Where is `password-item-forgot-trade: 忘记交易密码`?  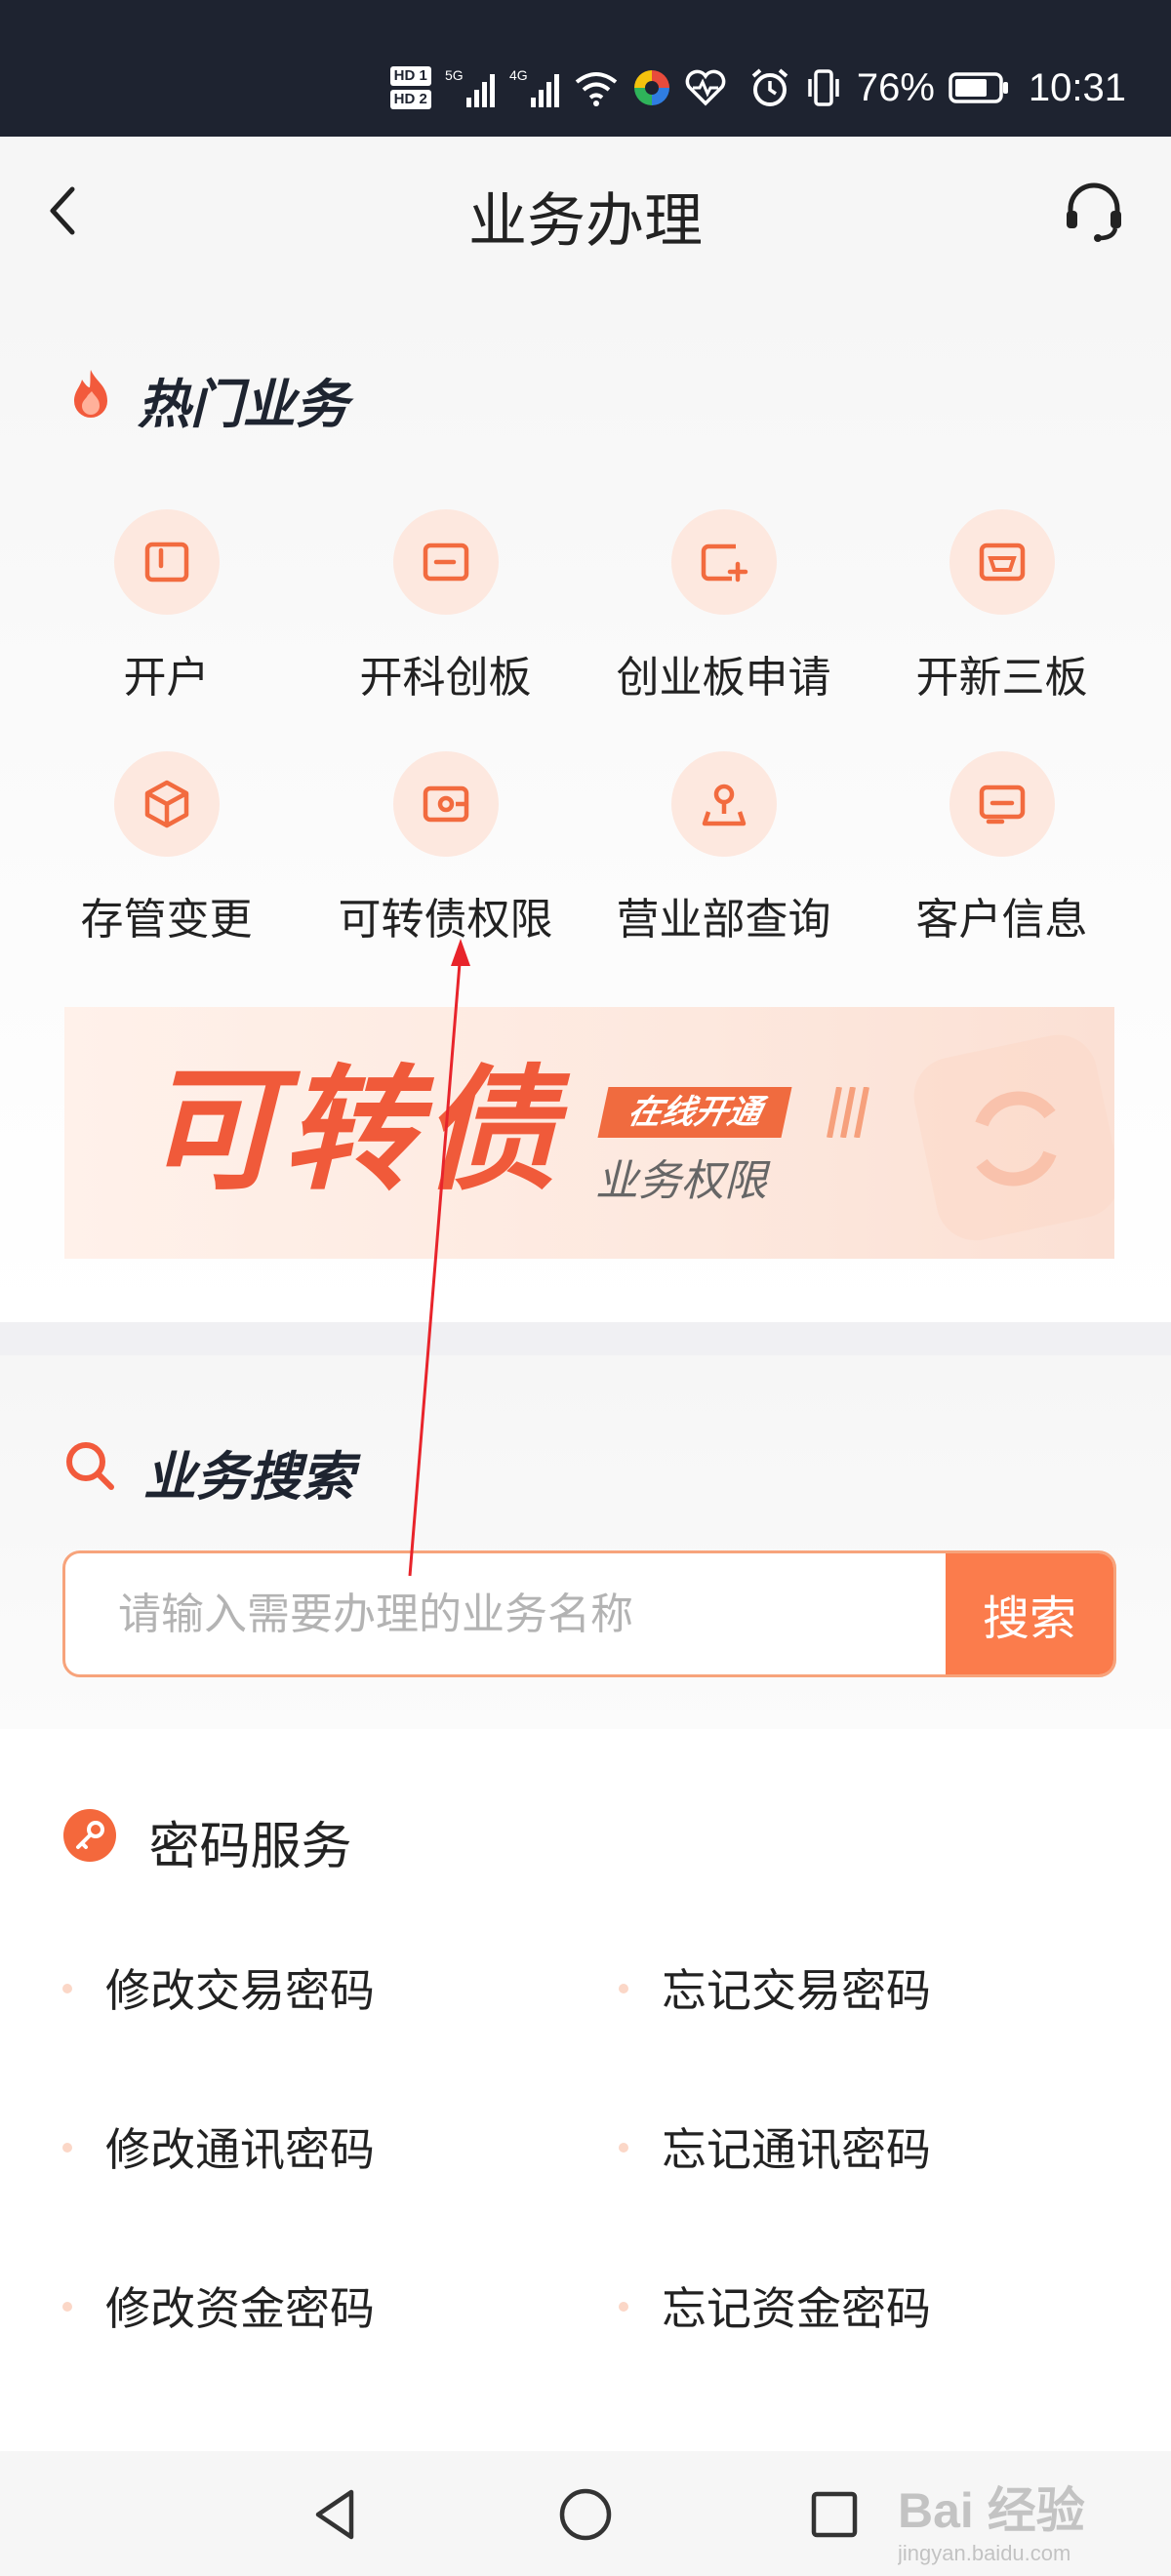
password-item-forgot-trade: 忘记交易密码 is located at coordinates (775, 1987).